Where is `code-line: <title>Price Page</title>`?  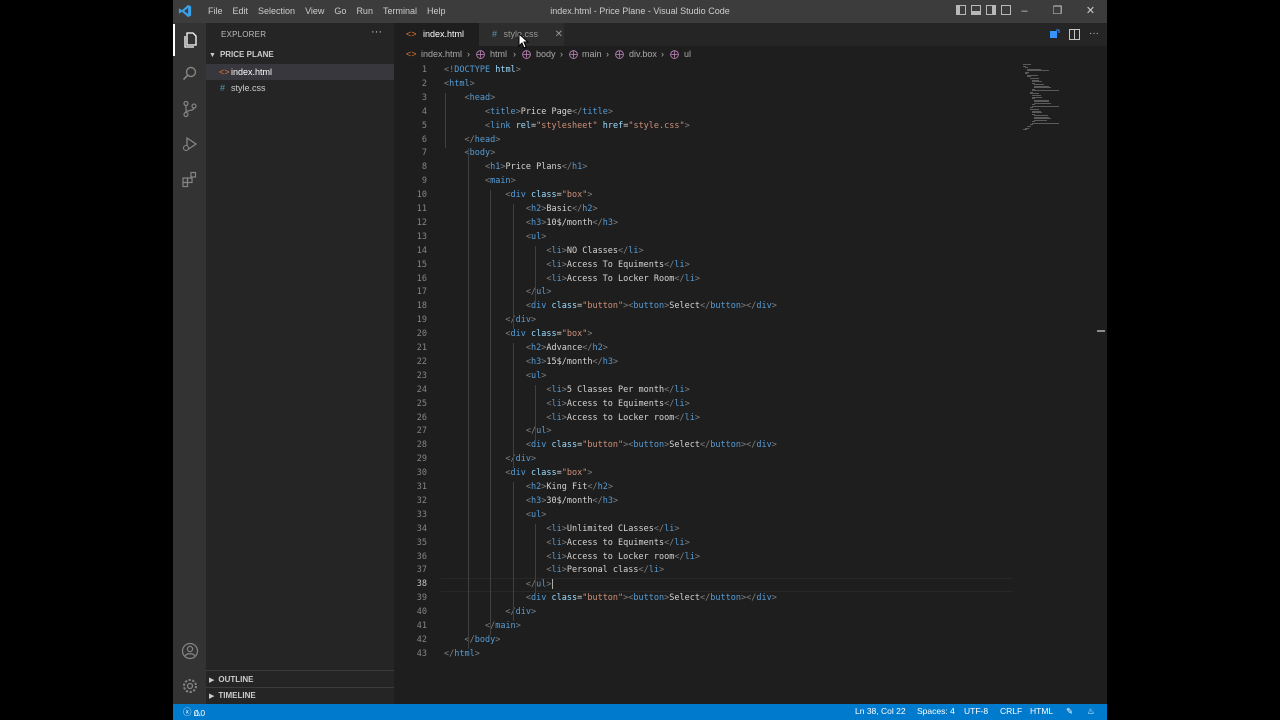 code-line: <title>Price Page</title> is located at coordinates (548, 111).